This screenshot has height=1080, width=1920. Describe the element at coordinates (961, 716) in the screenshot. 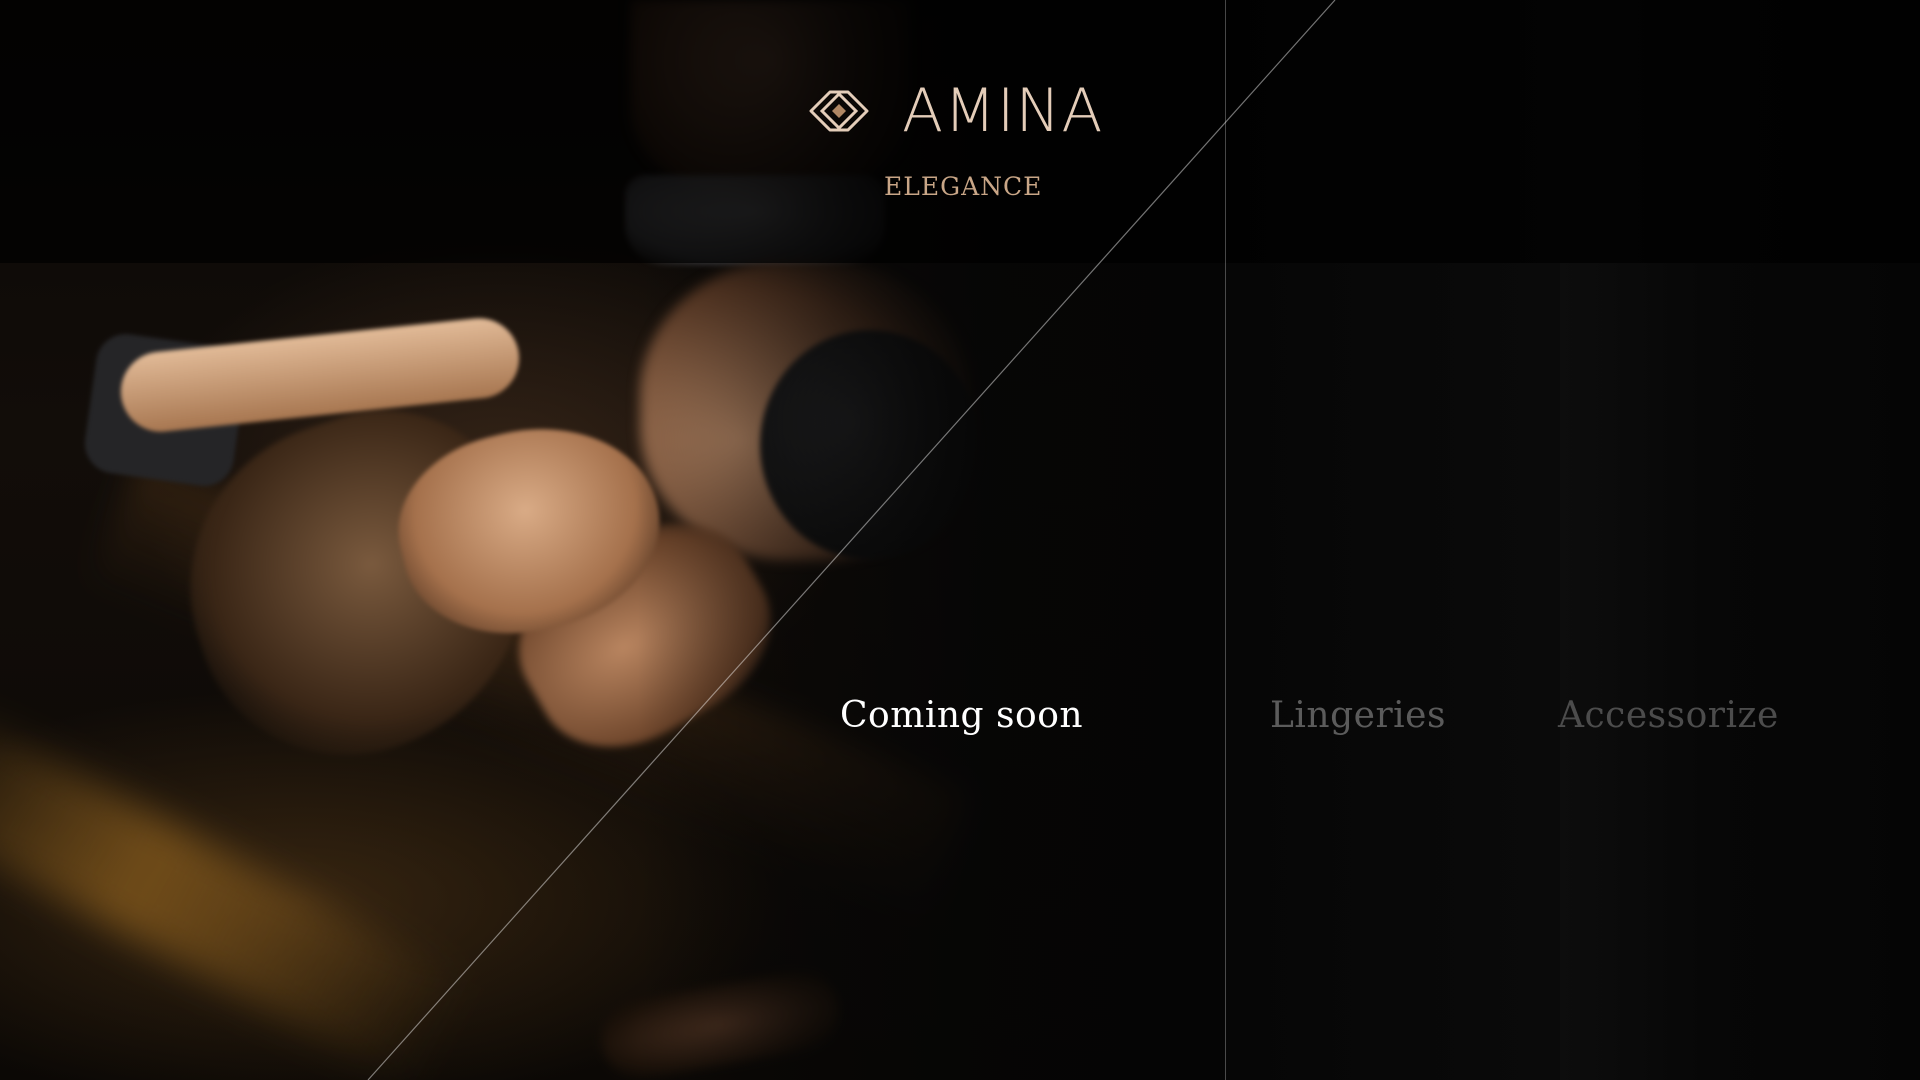

I see `nav-coming-soon: Coming soon` at that location.